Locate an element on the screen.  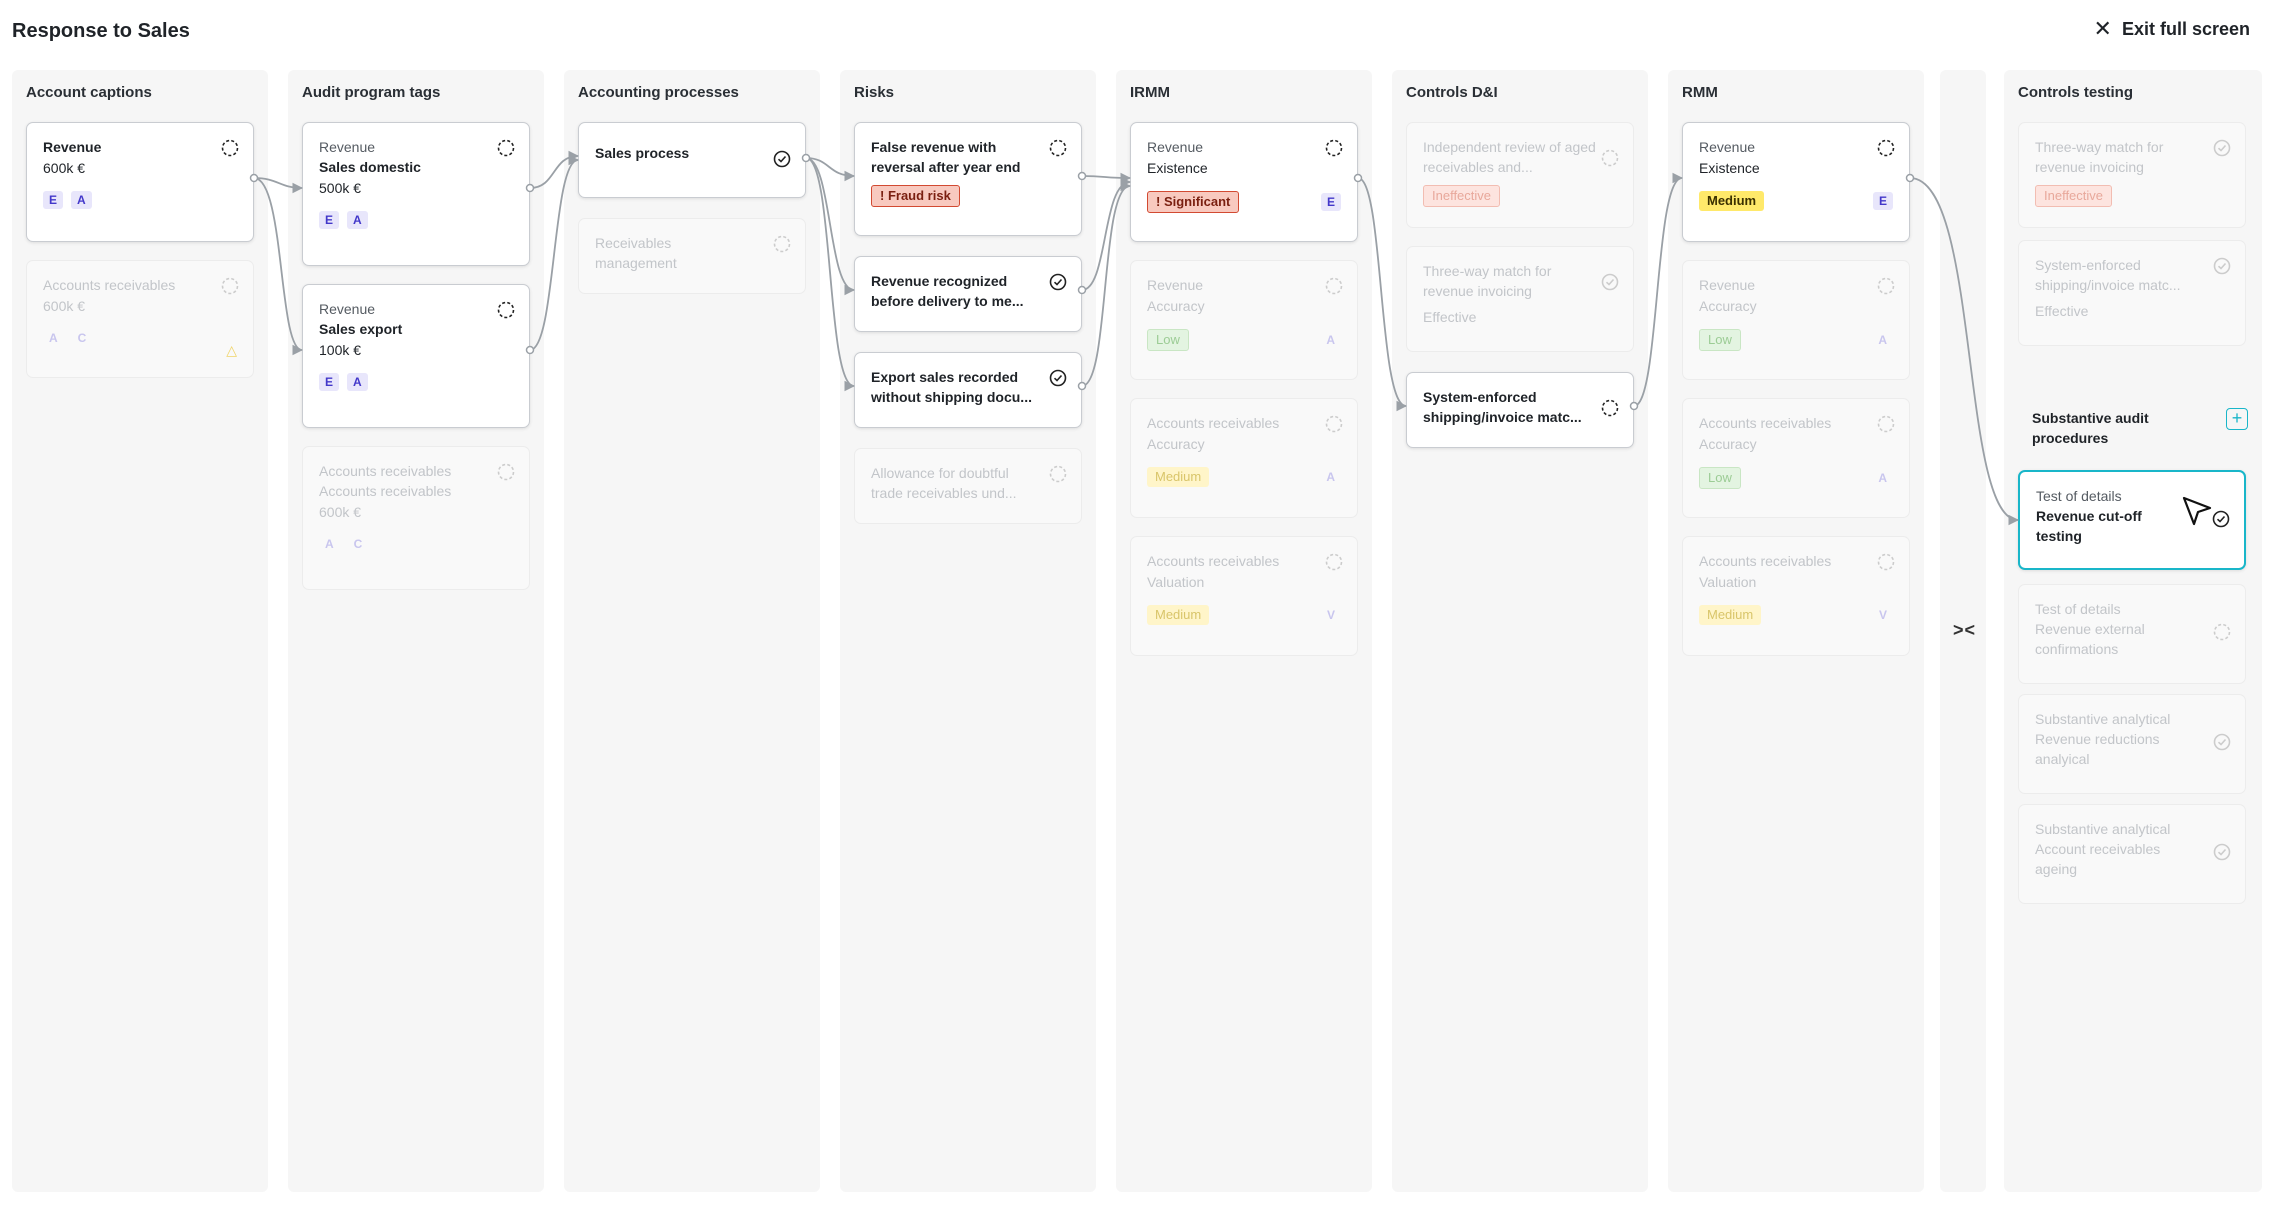
column-title: Risks is located at coordinates (874, 92).